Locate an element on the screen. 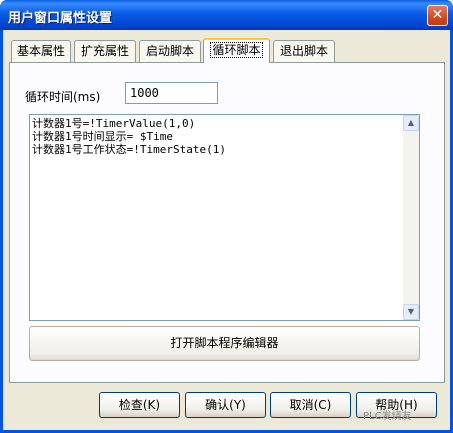 The width and height of the screenshot is (453, 433). tab-label: 退出脚本 is located at coordinates (303, 51).